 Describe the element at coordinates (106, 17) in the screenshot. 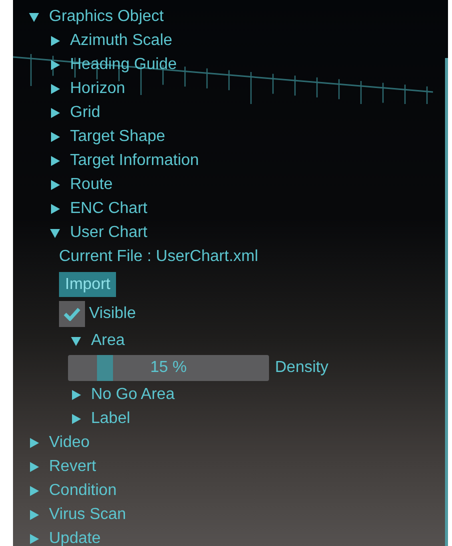

I see `tree-item-label: Graphics Object` at that location.